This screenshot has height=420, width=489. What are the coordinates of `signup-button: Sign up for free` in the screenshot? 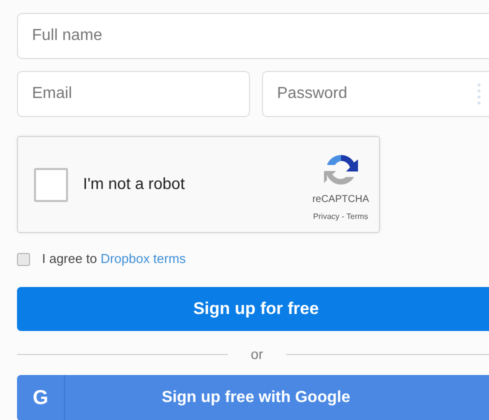 It's located at (253, 309).